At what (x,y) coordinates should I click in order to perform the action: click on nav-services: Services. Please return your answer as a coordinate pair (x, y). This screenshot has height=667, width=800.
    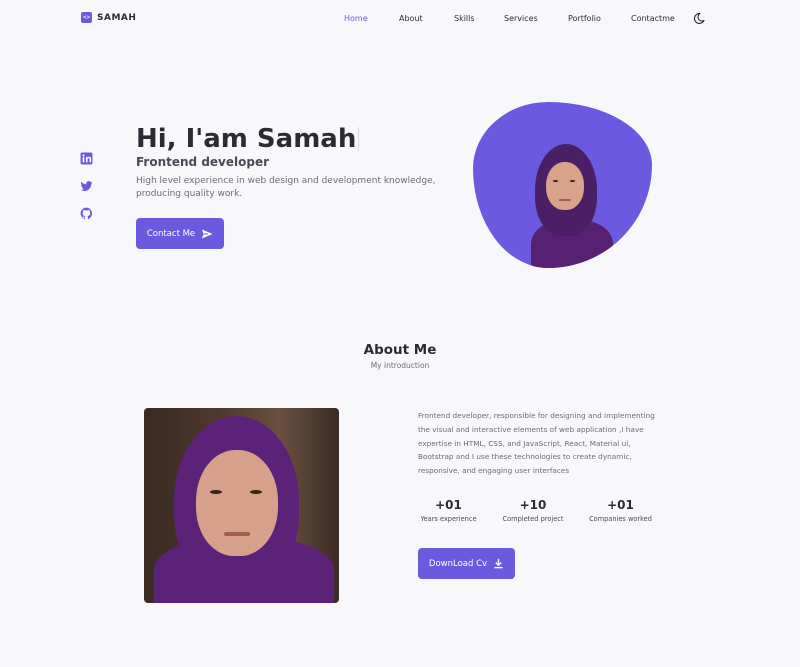
    Looking at the image, I should click on (536, 18).